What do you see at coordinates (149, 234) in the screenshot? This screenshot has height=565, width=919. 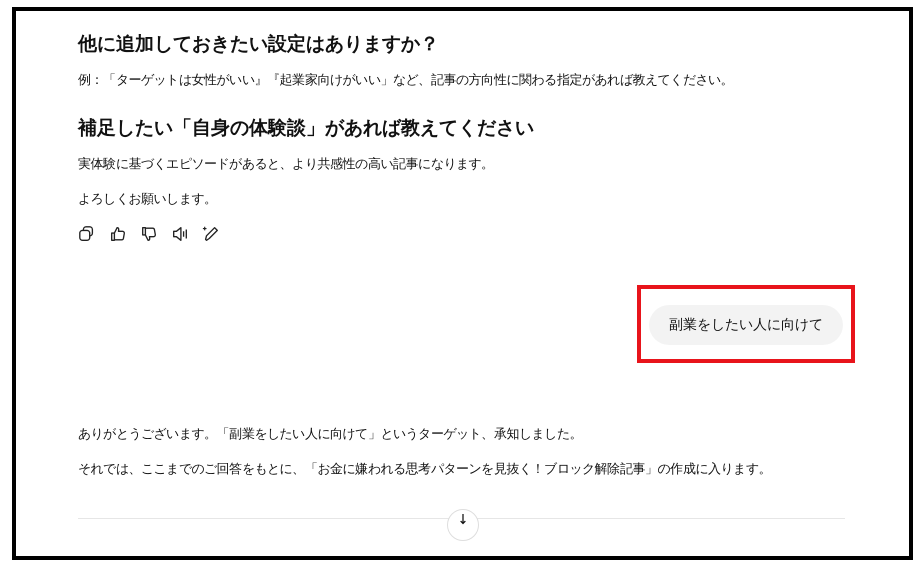 I see `thumbs-down-icon` at bounding box center [149, 234].